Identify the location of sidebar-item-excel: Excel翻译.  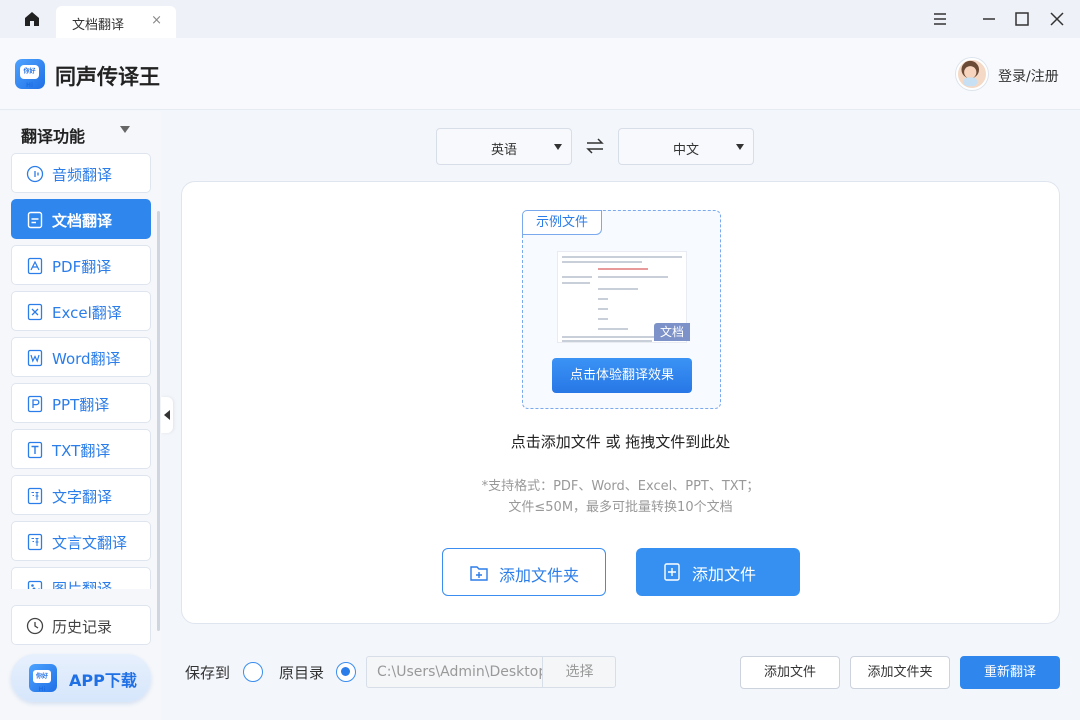
(81, 311).